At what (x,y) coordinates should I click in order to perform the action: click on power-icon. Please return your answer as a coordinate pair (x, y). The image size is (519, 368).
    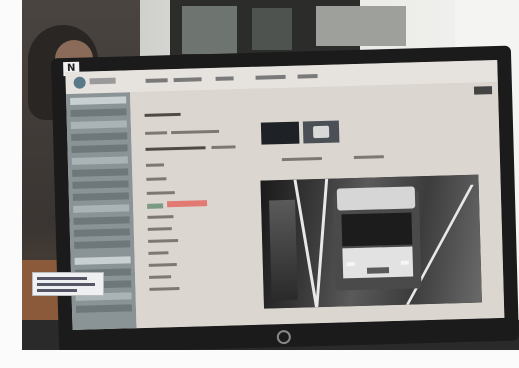
    Looking at the image, I should click on (284, 337).